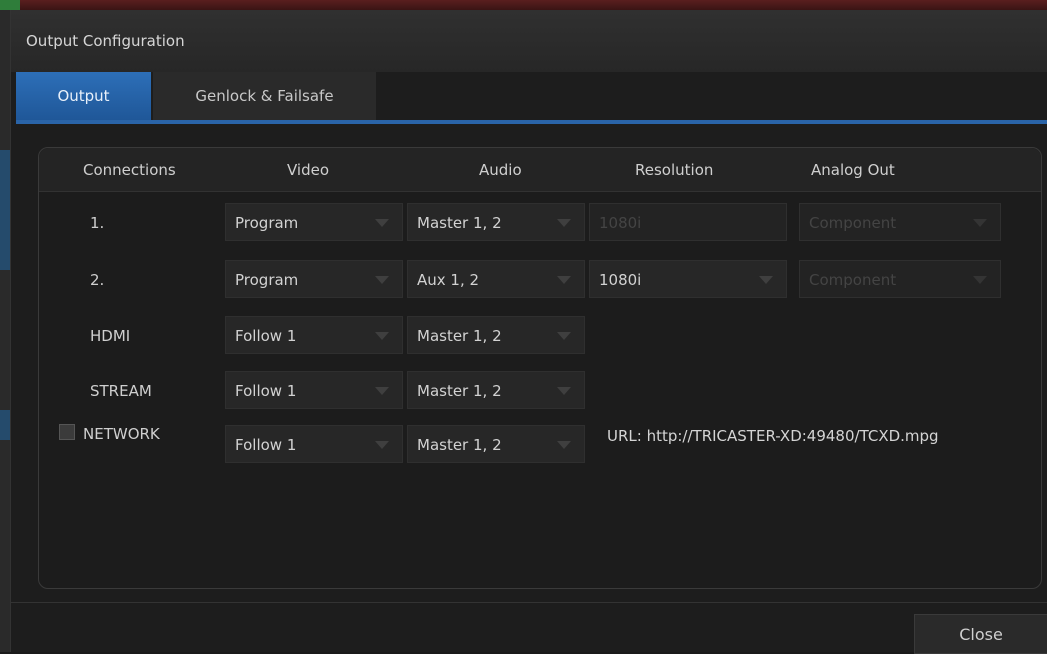 This screenshot has width=1047, height=654. I want to click on header-connections: Connections, so click(129, 170).